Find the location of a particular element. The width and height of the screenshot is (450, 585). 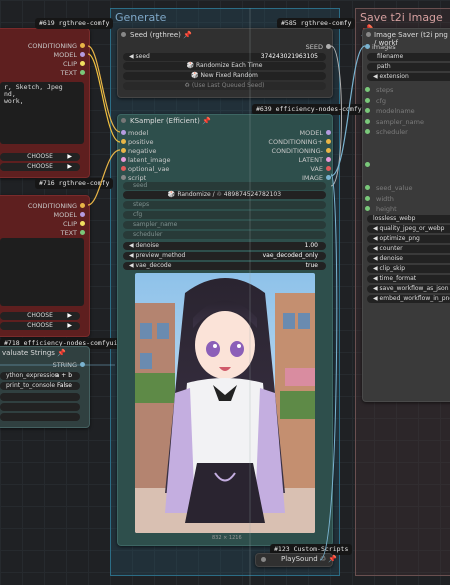

saver-muted2-dot-seed_value is located at coordinates (367, 187).